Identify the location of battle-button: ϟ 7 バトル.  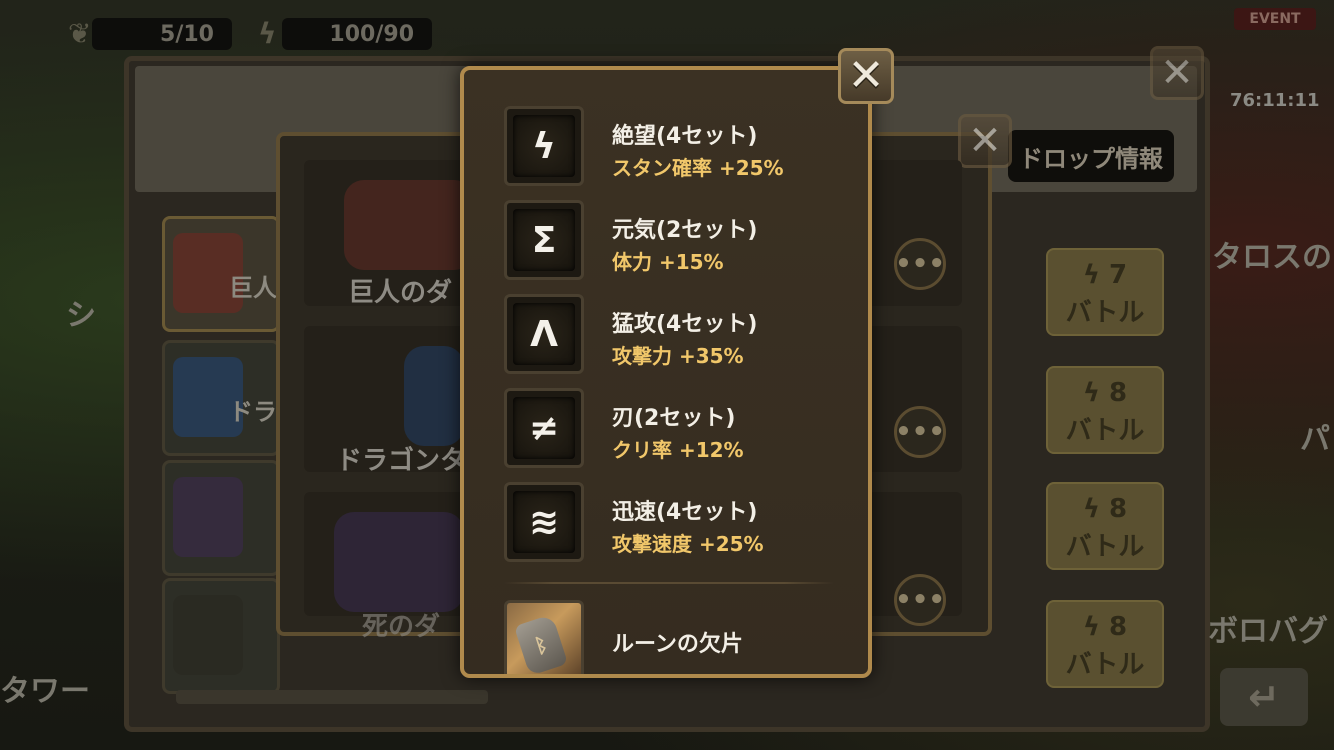
(1105, 292).